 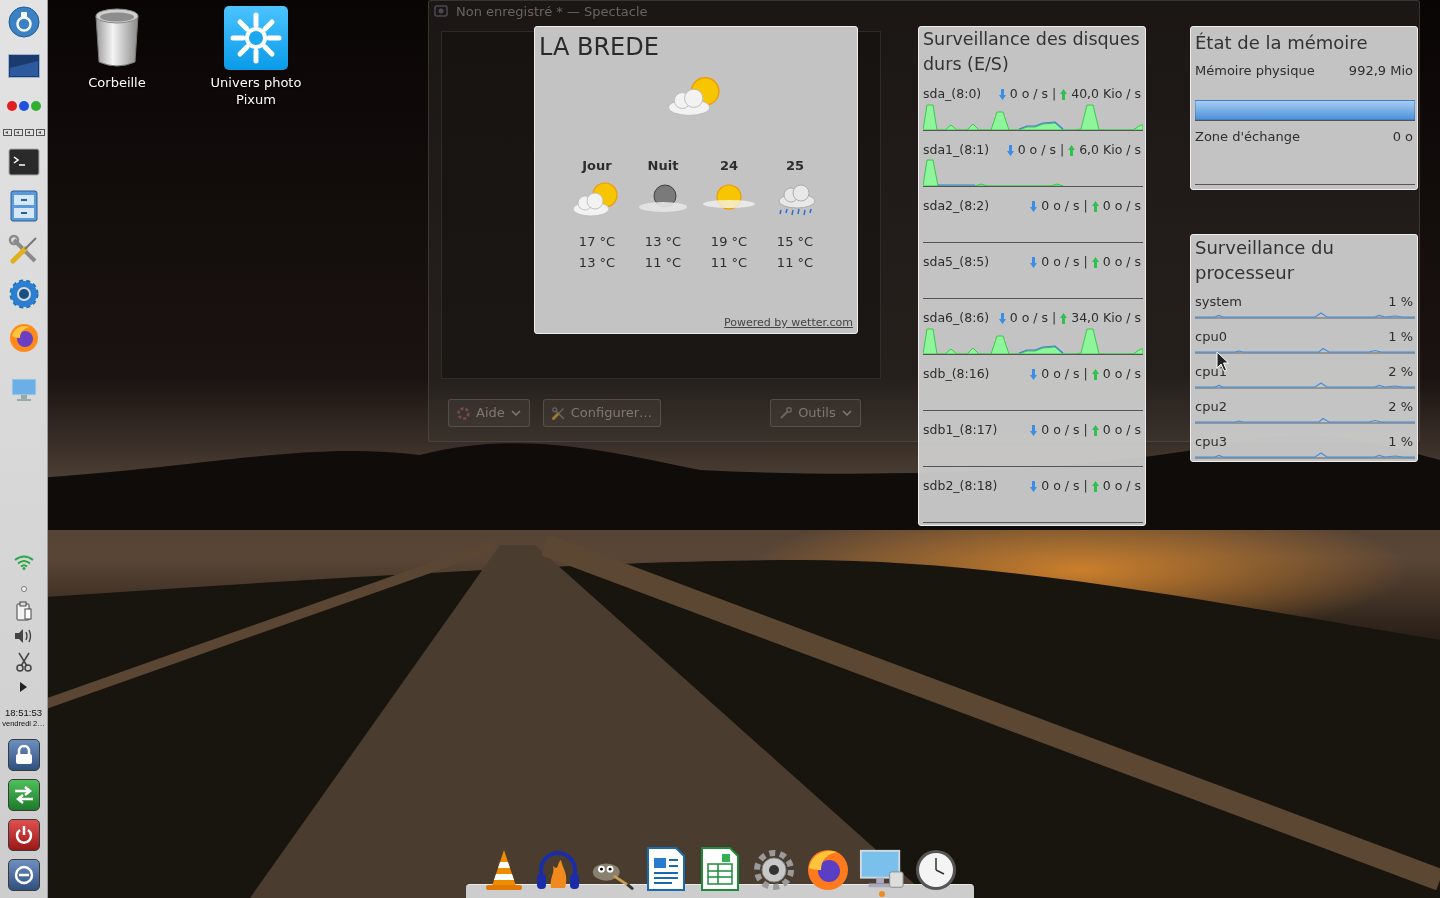 I want to click on window-title: Non enregistré * — Spectacle, so click(x=552, y=11).